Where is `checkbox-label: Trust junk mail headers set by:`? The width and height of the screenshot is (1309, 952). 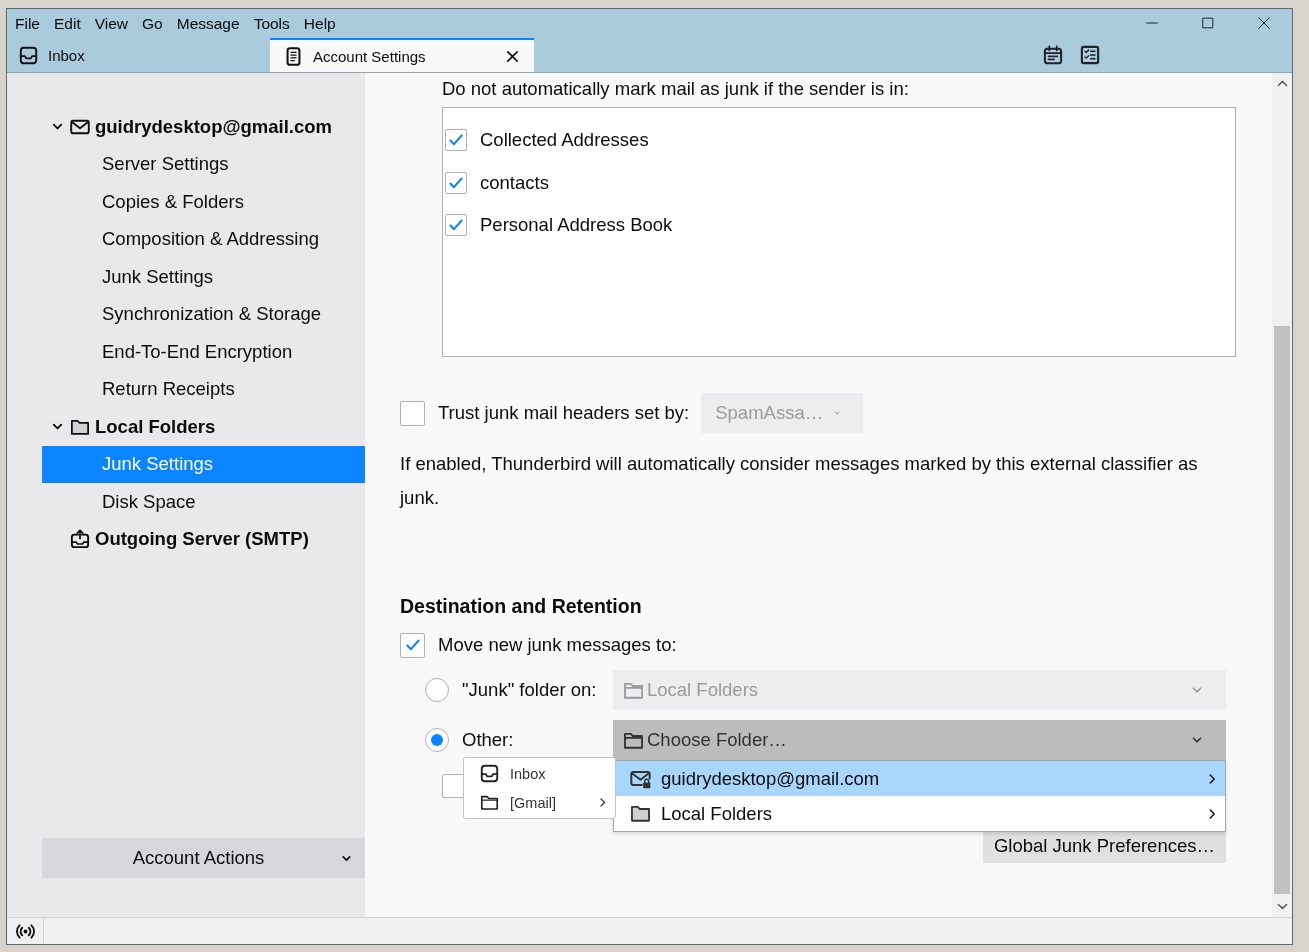 checkbox-label: Trust junk mail headers set by: is located at coordinates (564, 413).